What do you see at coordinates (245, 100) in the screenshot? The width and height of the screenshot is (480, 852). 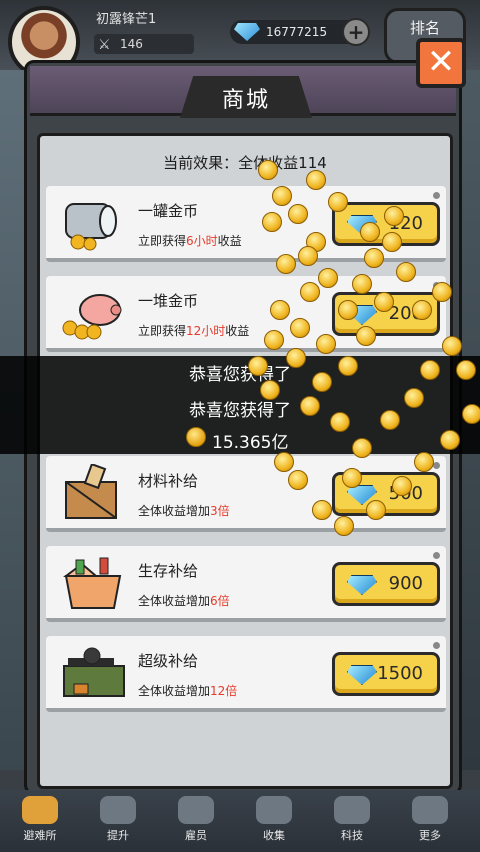 I see `shop-title: 商城` at bounding box center [245, 100].